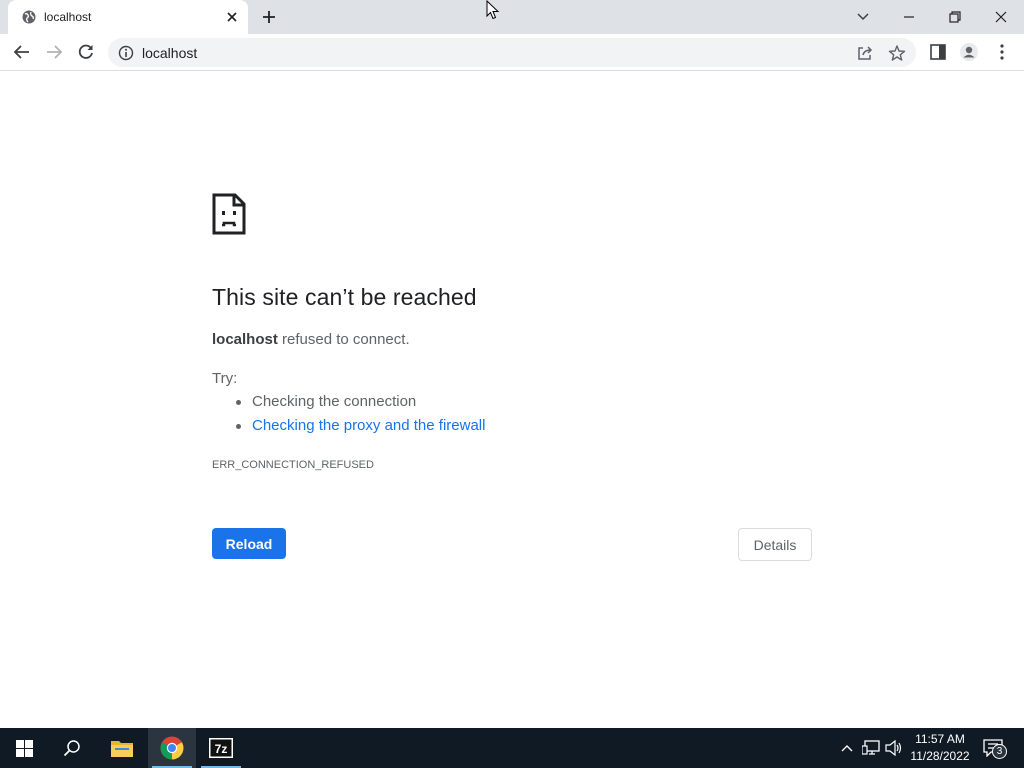 The image size is (1024, 768). I want to click on clock-time: 11:57 AM, so click(940, 739).